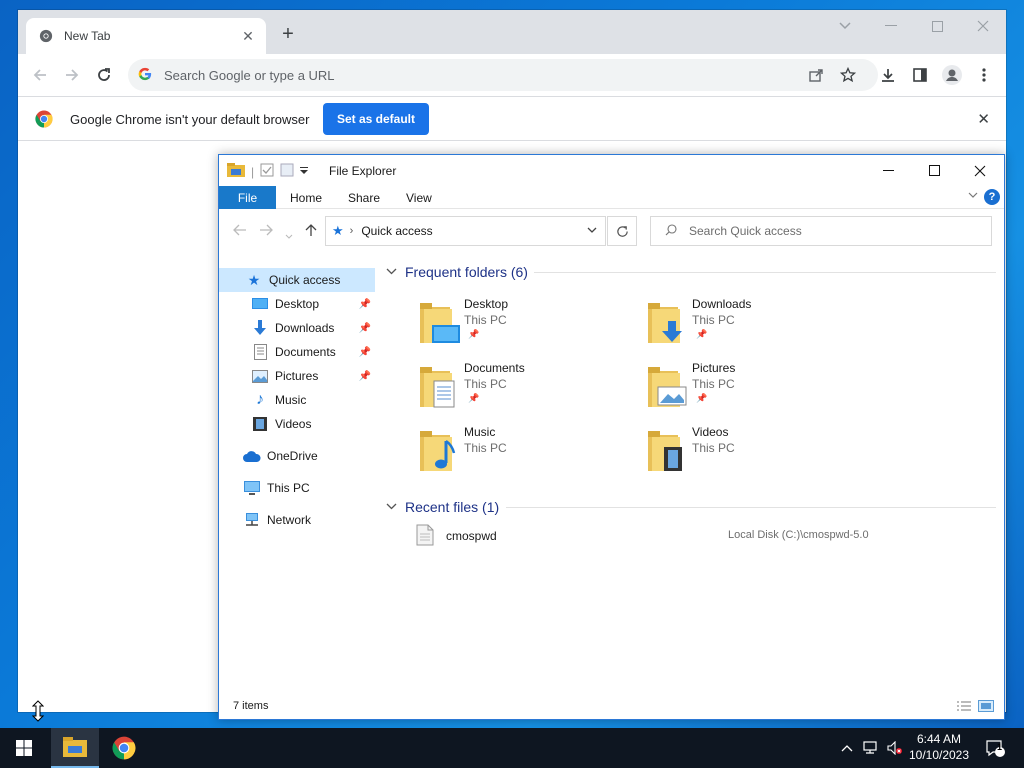  I want to click on folder-name: Desktop, so click(486, 304).